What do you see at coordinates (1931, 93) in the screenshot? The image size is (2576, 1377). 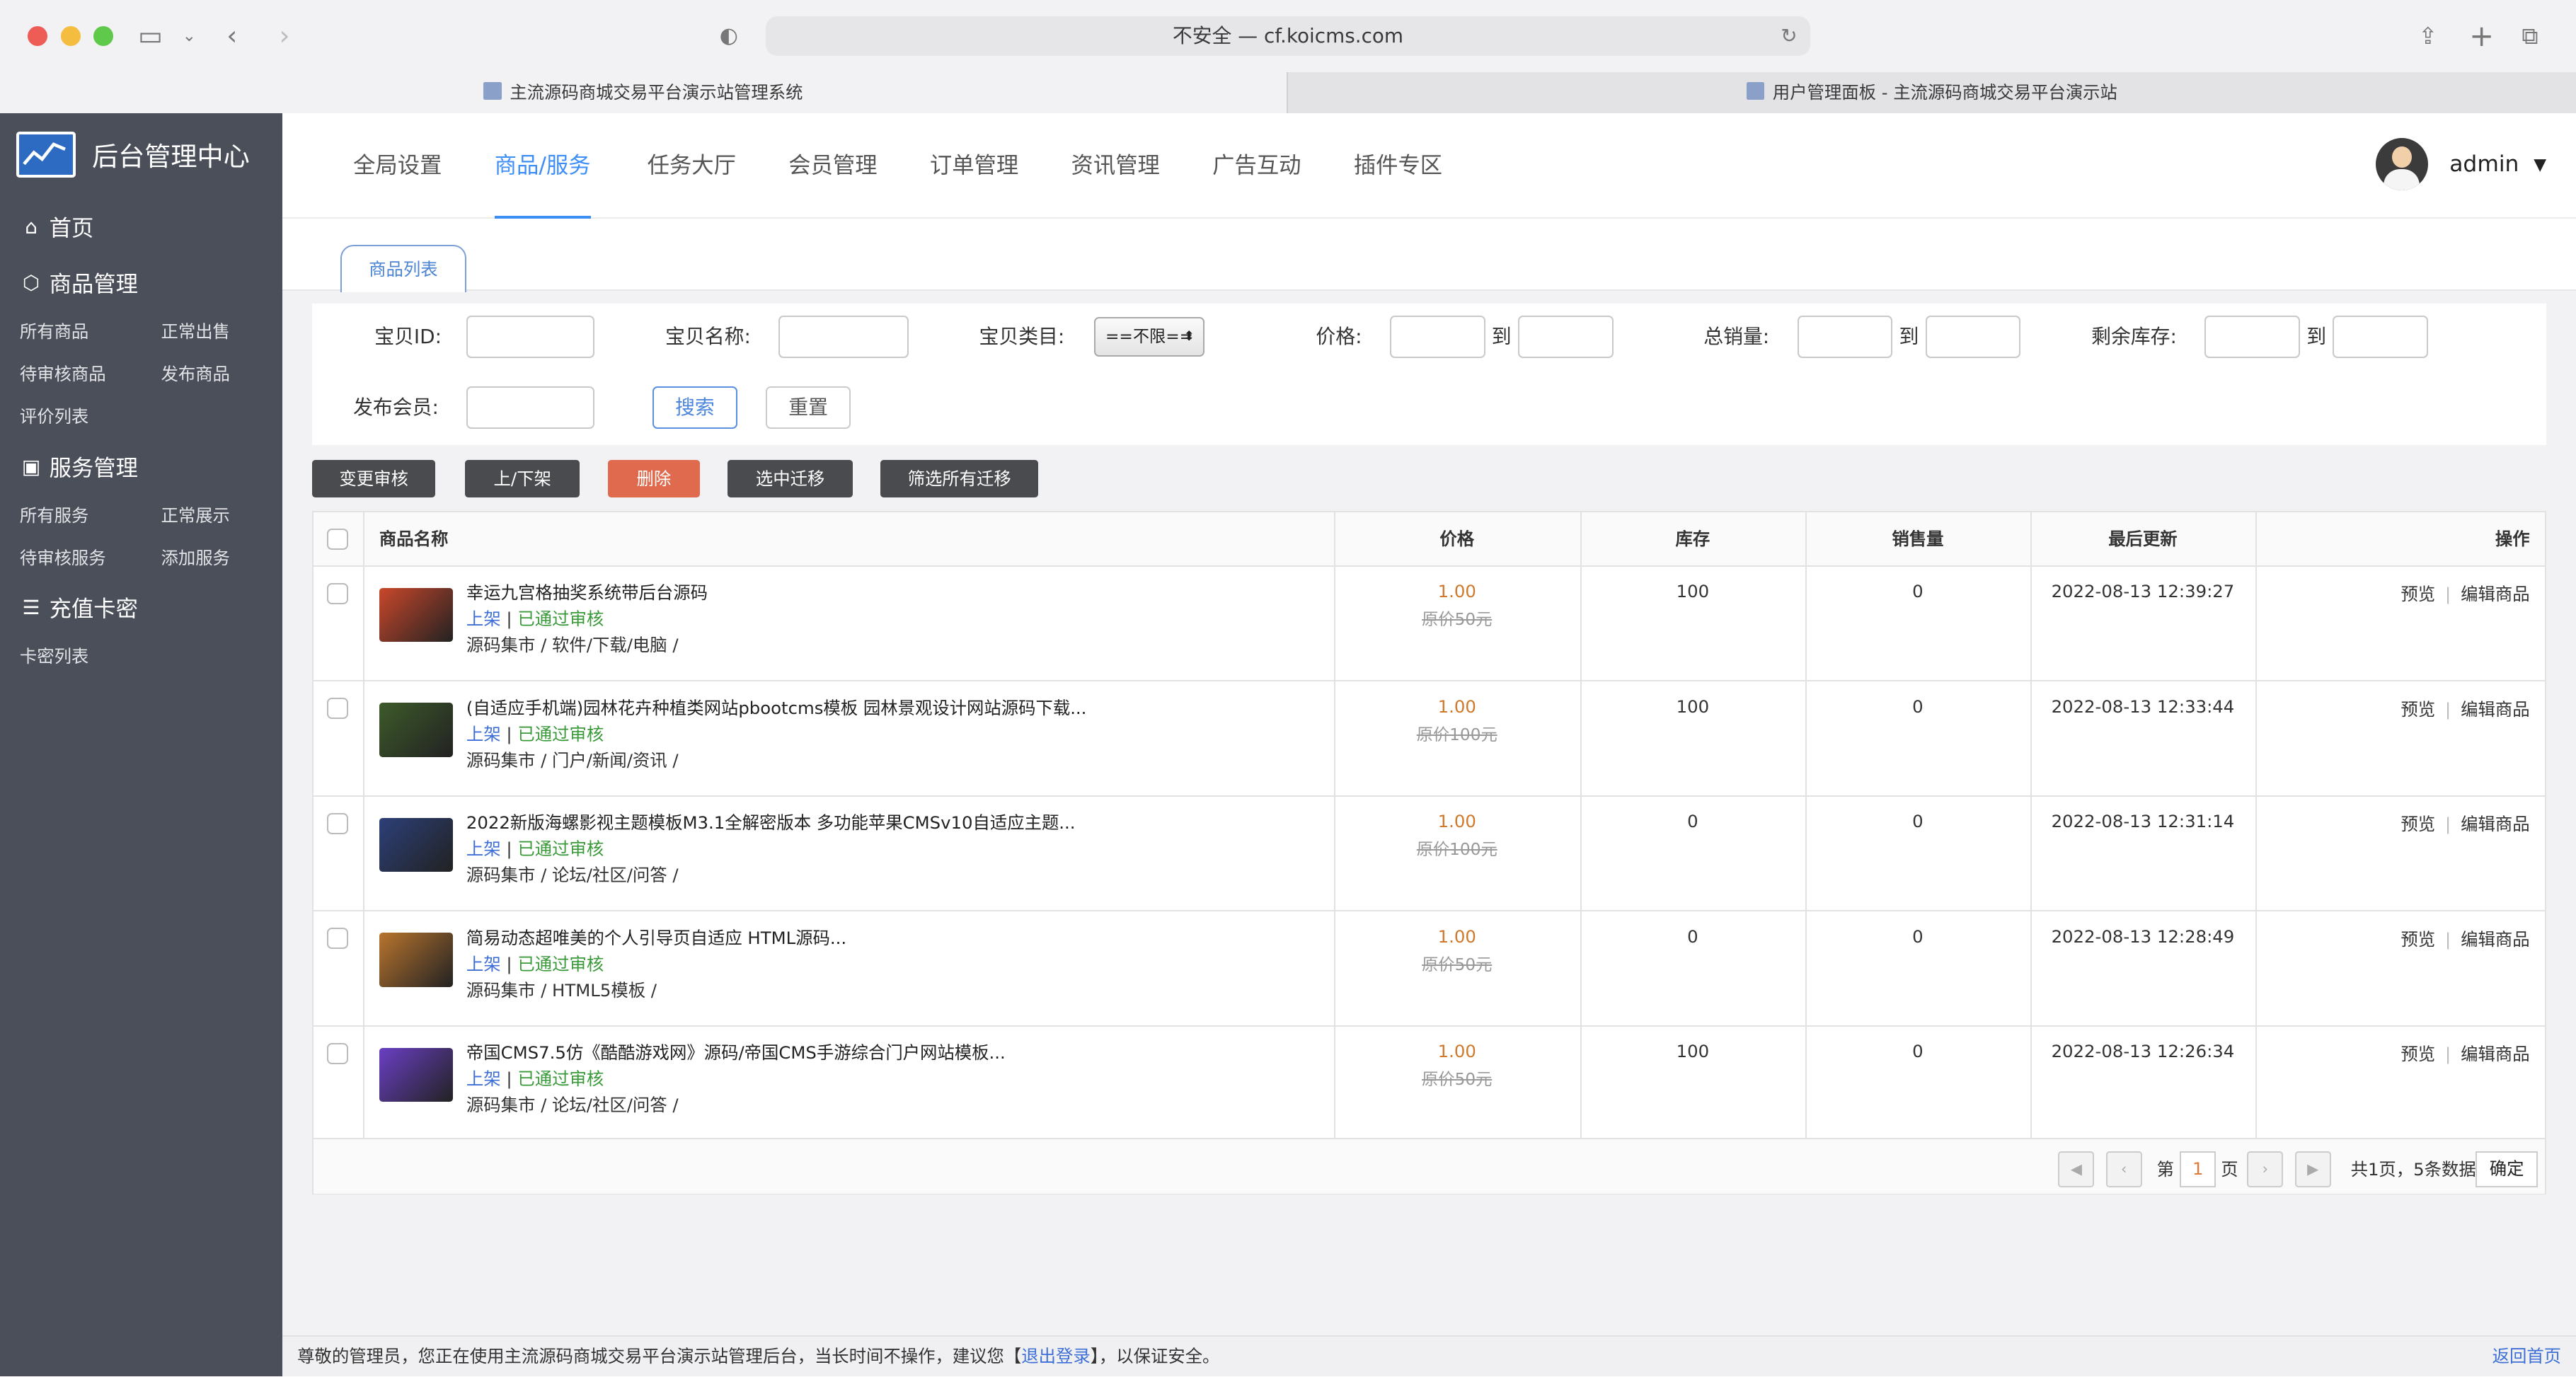 I see `browser-tab-user-panel: 用户管理面板 - 主流源码商城交易平台演示站` at bounding box center [1931, 93].